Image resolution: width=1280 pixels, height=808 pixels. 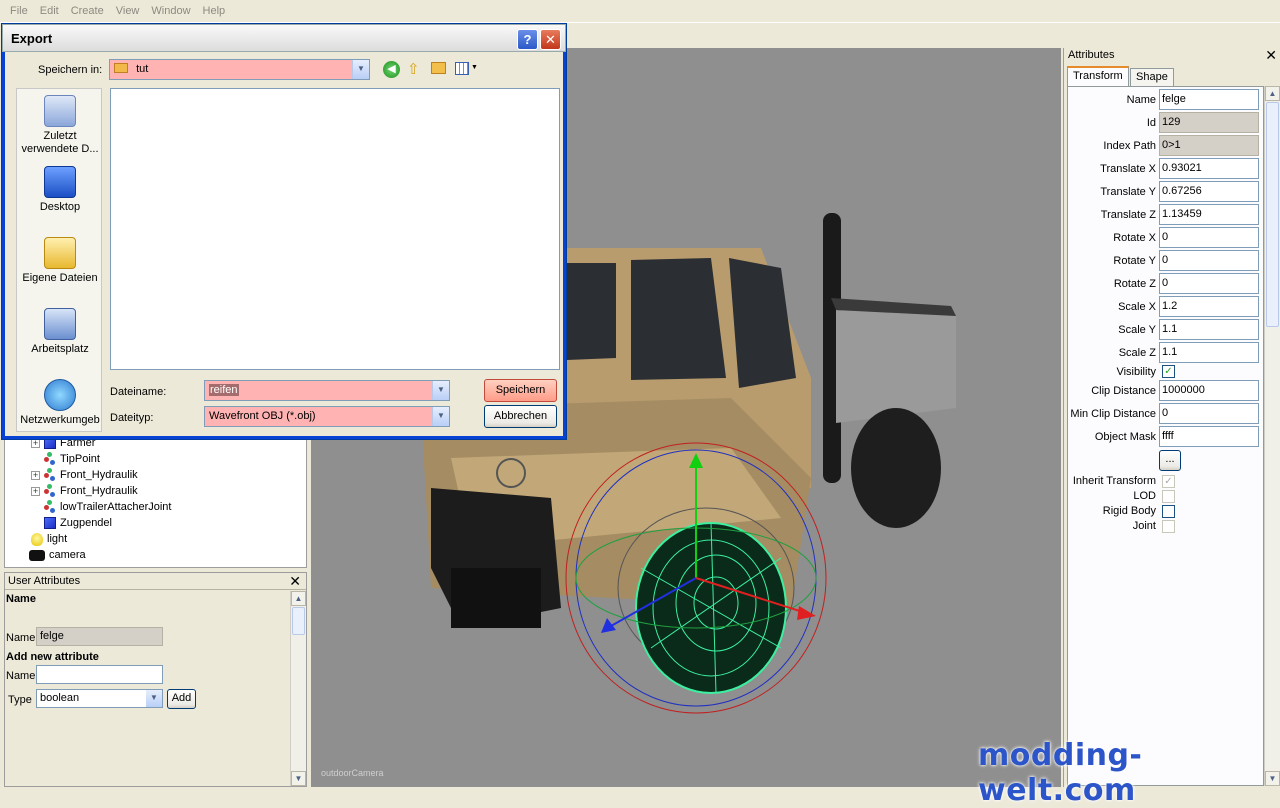 What do you see at coordinates (72, 459) in the screenshot?
I see `tree-item-tippoint: TipPoint` at bounding box center [72, 459].